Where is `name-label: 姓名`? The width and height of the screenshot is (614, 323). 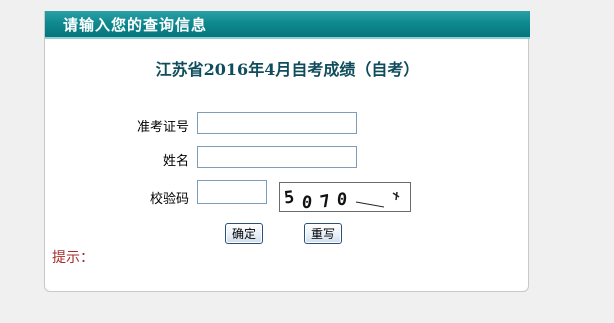
name-label: 姓名 is located at coordinates (175, 161).